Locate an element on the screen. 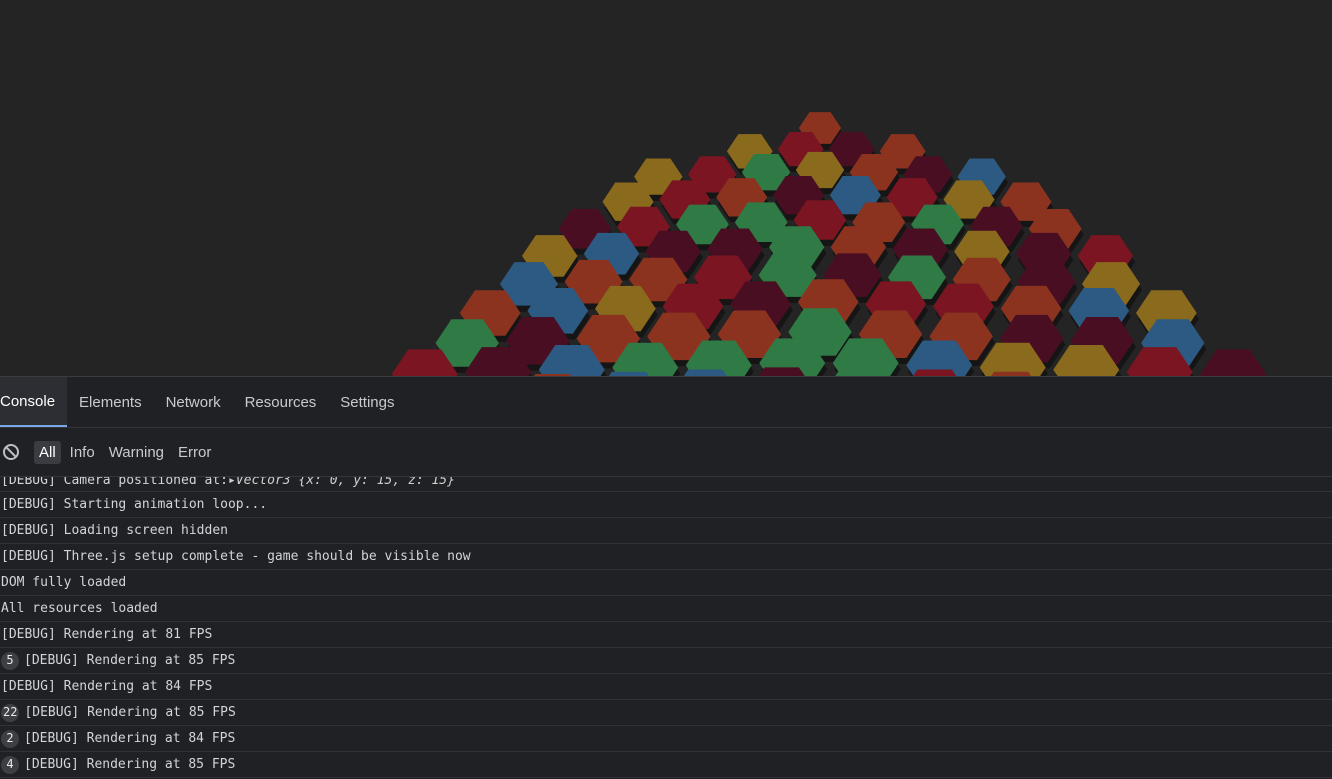 The image size is (1332, 779). filter-info: Info is located at coordinates (82, 452).